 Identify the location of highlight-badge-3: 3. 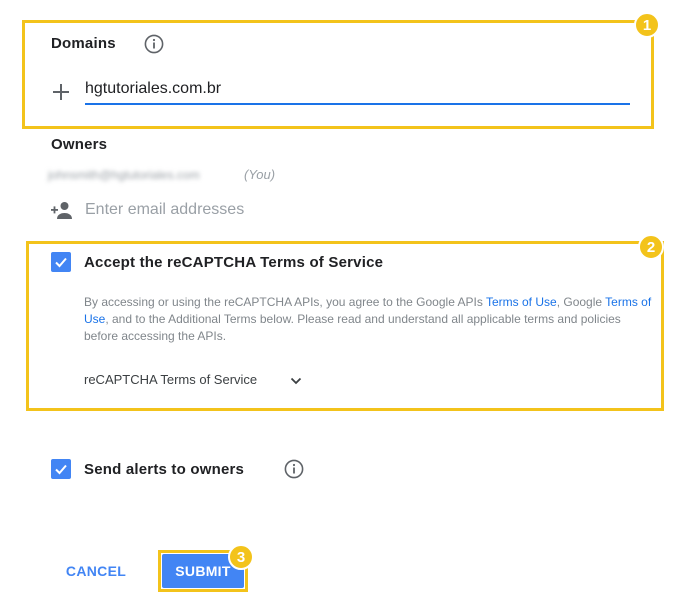
(241, 557).